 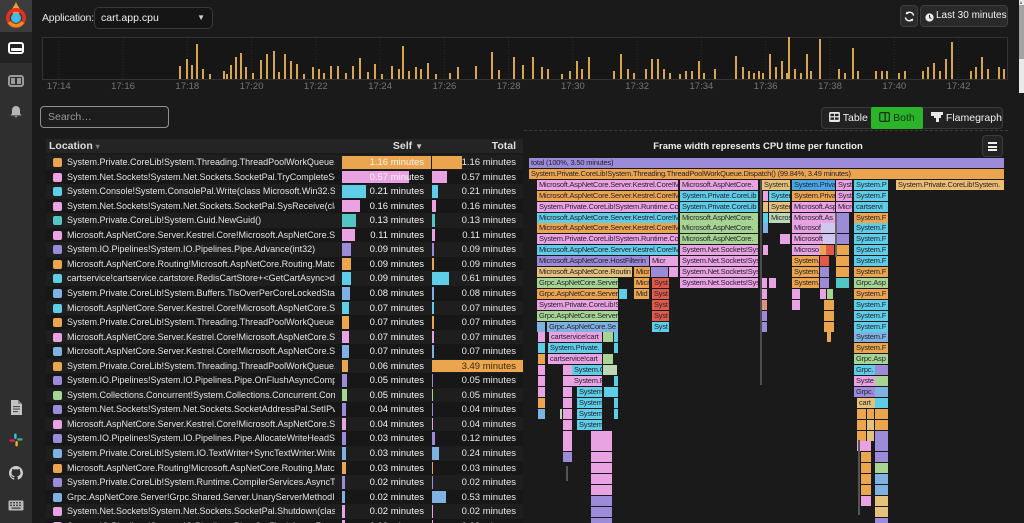 What do you see at coordinates (830, 86) in the screenshot?
I see `svg-text: 17:38` at bounding box center [830, 86].